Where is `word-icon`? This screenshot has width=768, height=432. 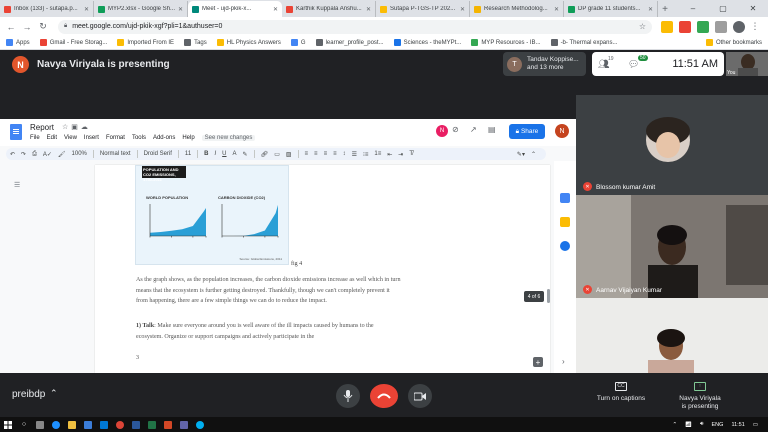
word-icon is located at coordinates (136, 424).